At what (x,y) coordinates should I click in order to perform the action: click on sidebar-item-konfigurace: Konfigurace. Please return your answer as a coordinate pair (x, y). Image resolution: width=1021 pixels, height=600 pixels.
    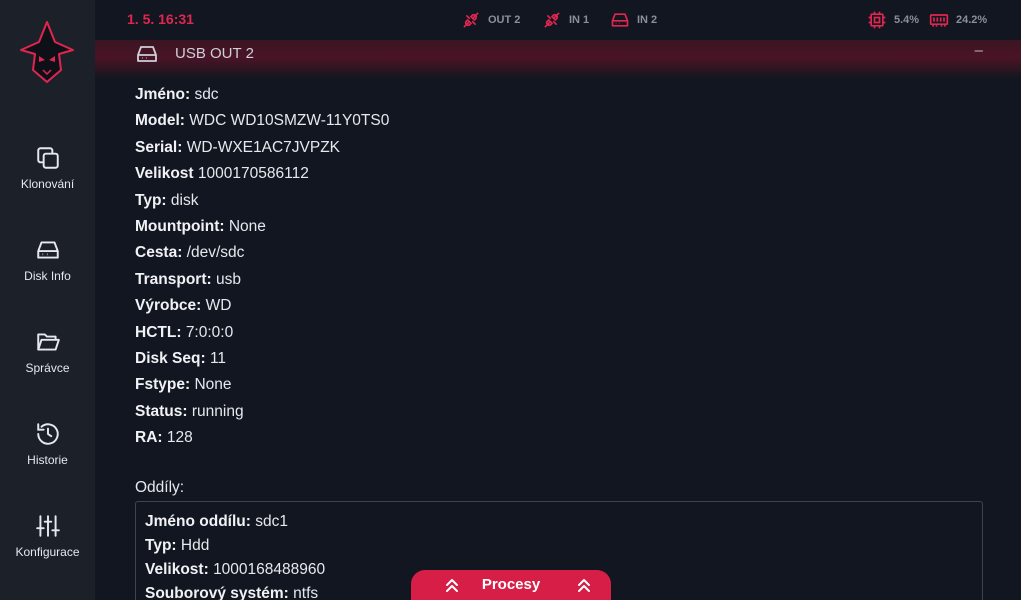
    Looking at the image, I should click on (47, 548).